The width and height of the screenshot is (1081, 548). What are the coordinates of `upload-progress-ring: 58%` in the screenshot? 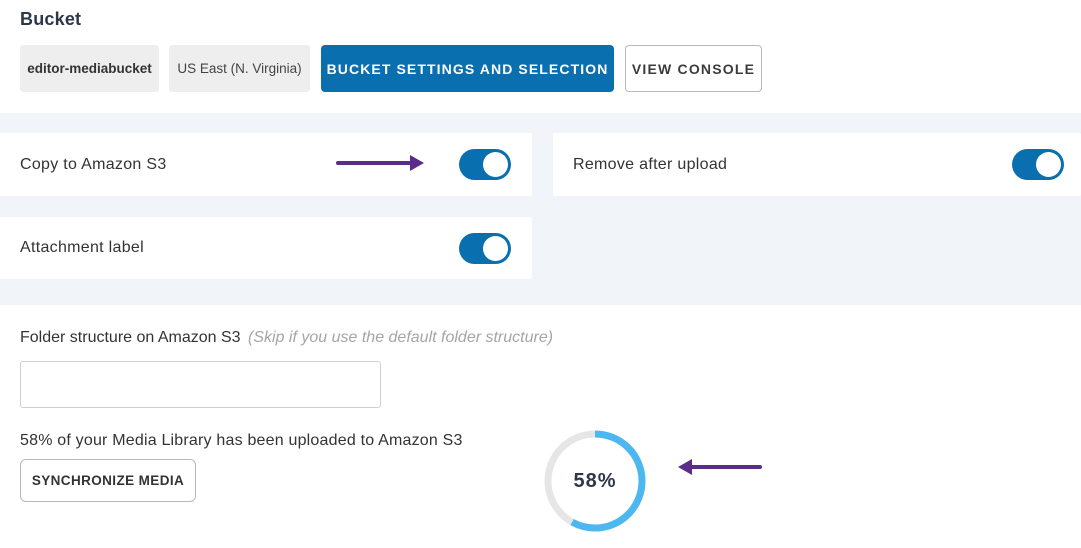 It's located at (595, 481).